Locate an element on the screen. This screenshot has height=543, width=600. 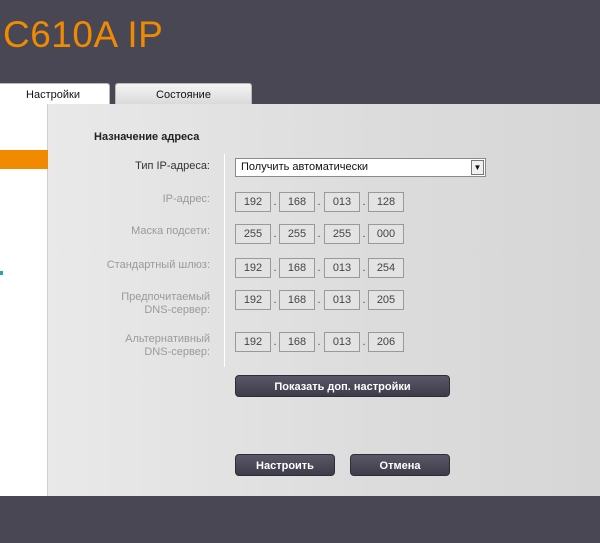
ip-address-label: IP-адрес: is located at coordinates (186, 199).